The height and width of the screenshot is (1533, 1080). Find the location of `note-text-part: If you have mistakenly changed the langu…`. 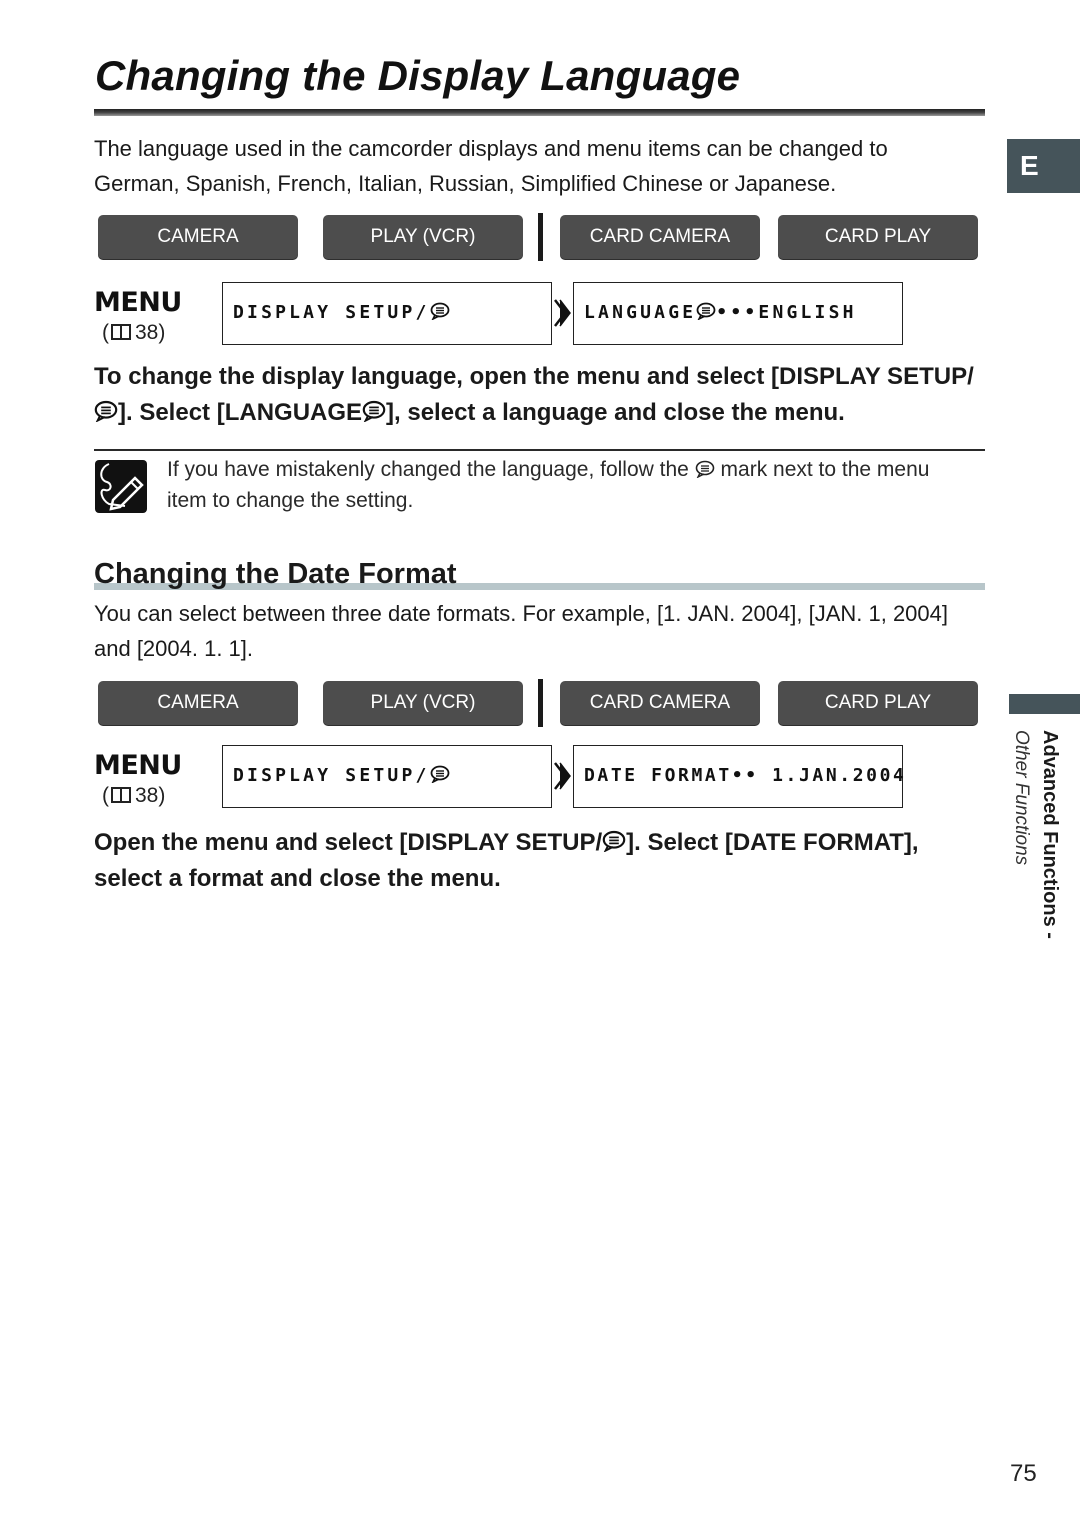

note-text-part: If you have mistakenly changed the langu… is located at coordinates (428, 469).